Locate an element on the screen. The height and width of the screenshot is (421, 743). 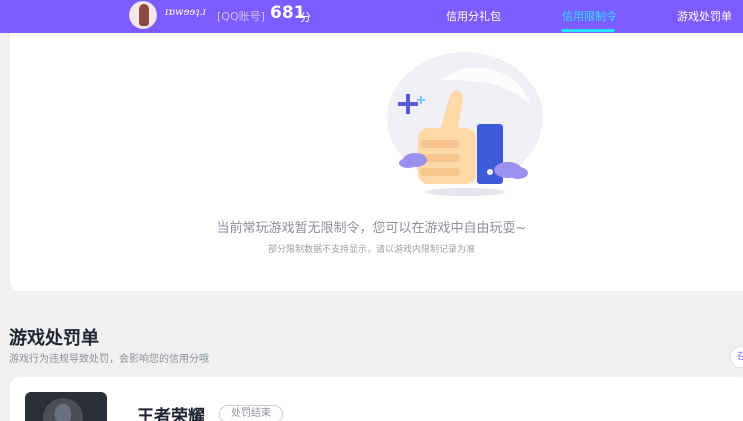
nav-game-penalty: 游戏处罚单 is located at coordinates (704, 16).